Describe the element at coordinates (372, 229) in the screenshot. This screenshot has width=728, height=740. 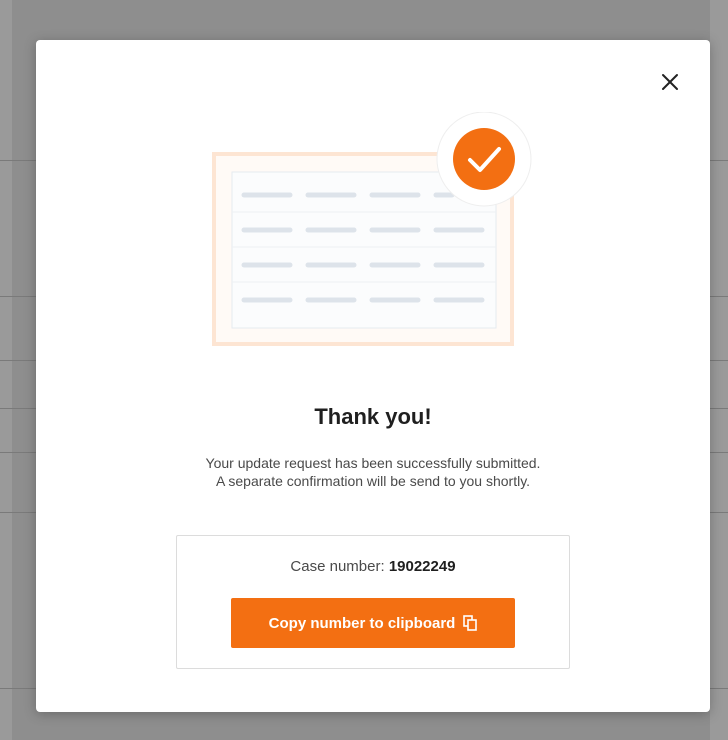
I see `table-success-illustration` at that location.